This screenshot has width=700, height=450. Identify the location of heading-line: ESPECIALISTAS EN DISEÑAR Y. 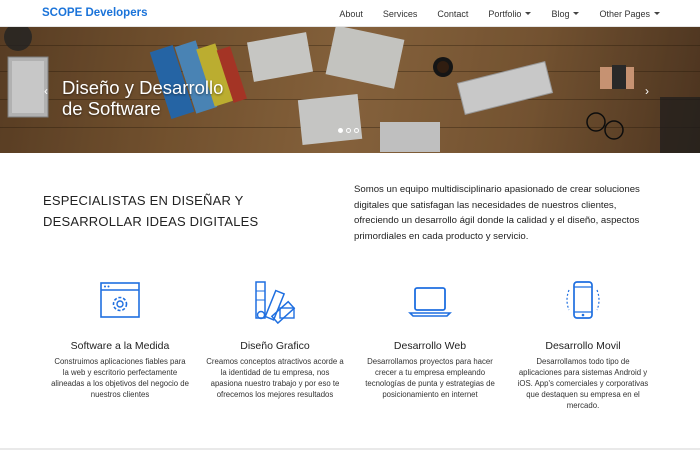
(143, 200).